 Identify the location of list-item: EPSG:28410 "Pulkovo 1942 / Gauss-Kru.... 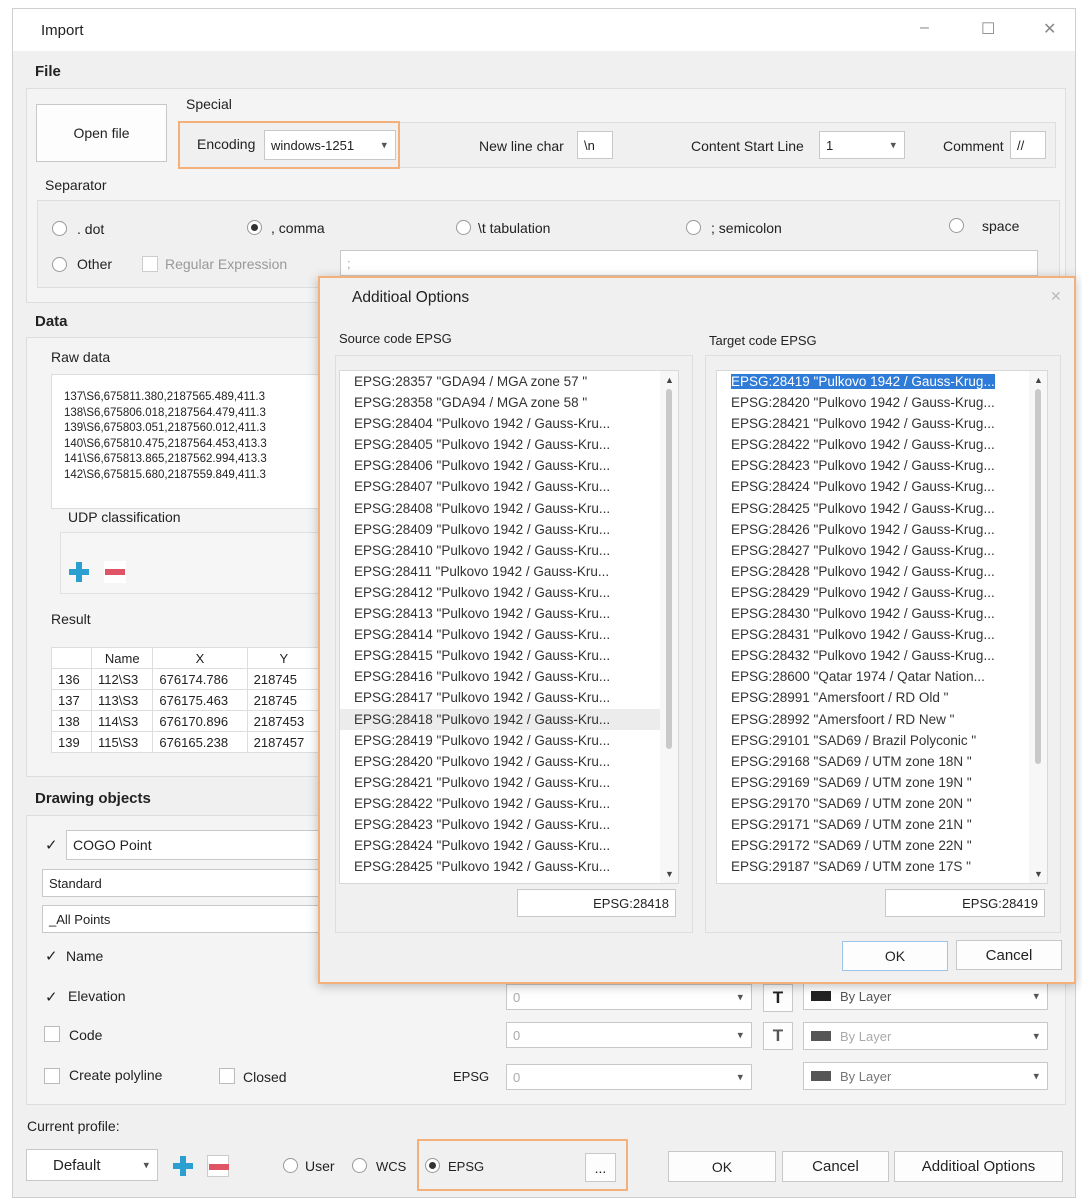
(509, 550).